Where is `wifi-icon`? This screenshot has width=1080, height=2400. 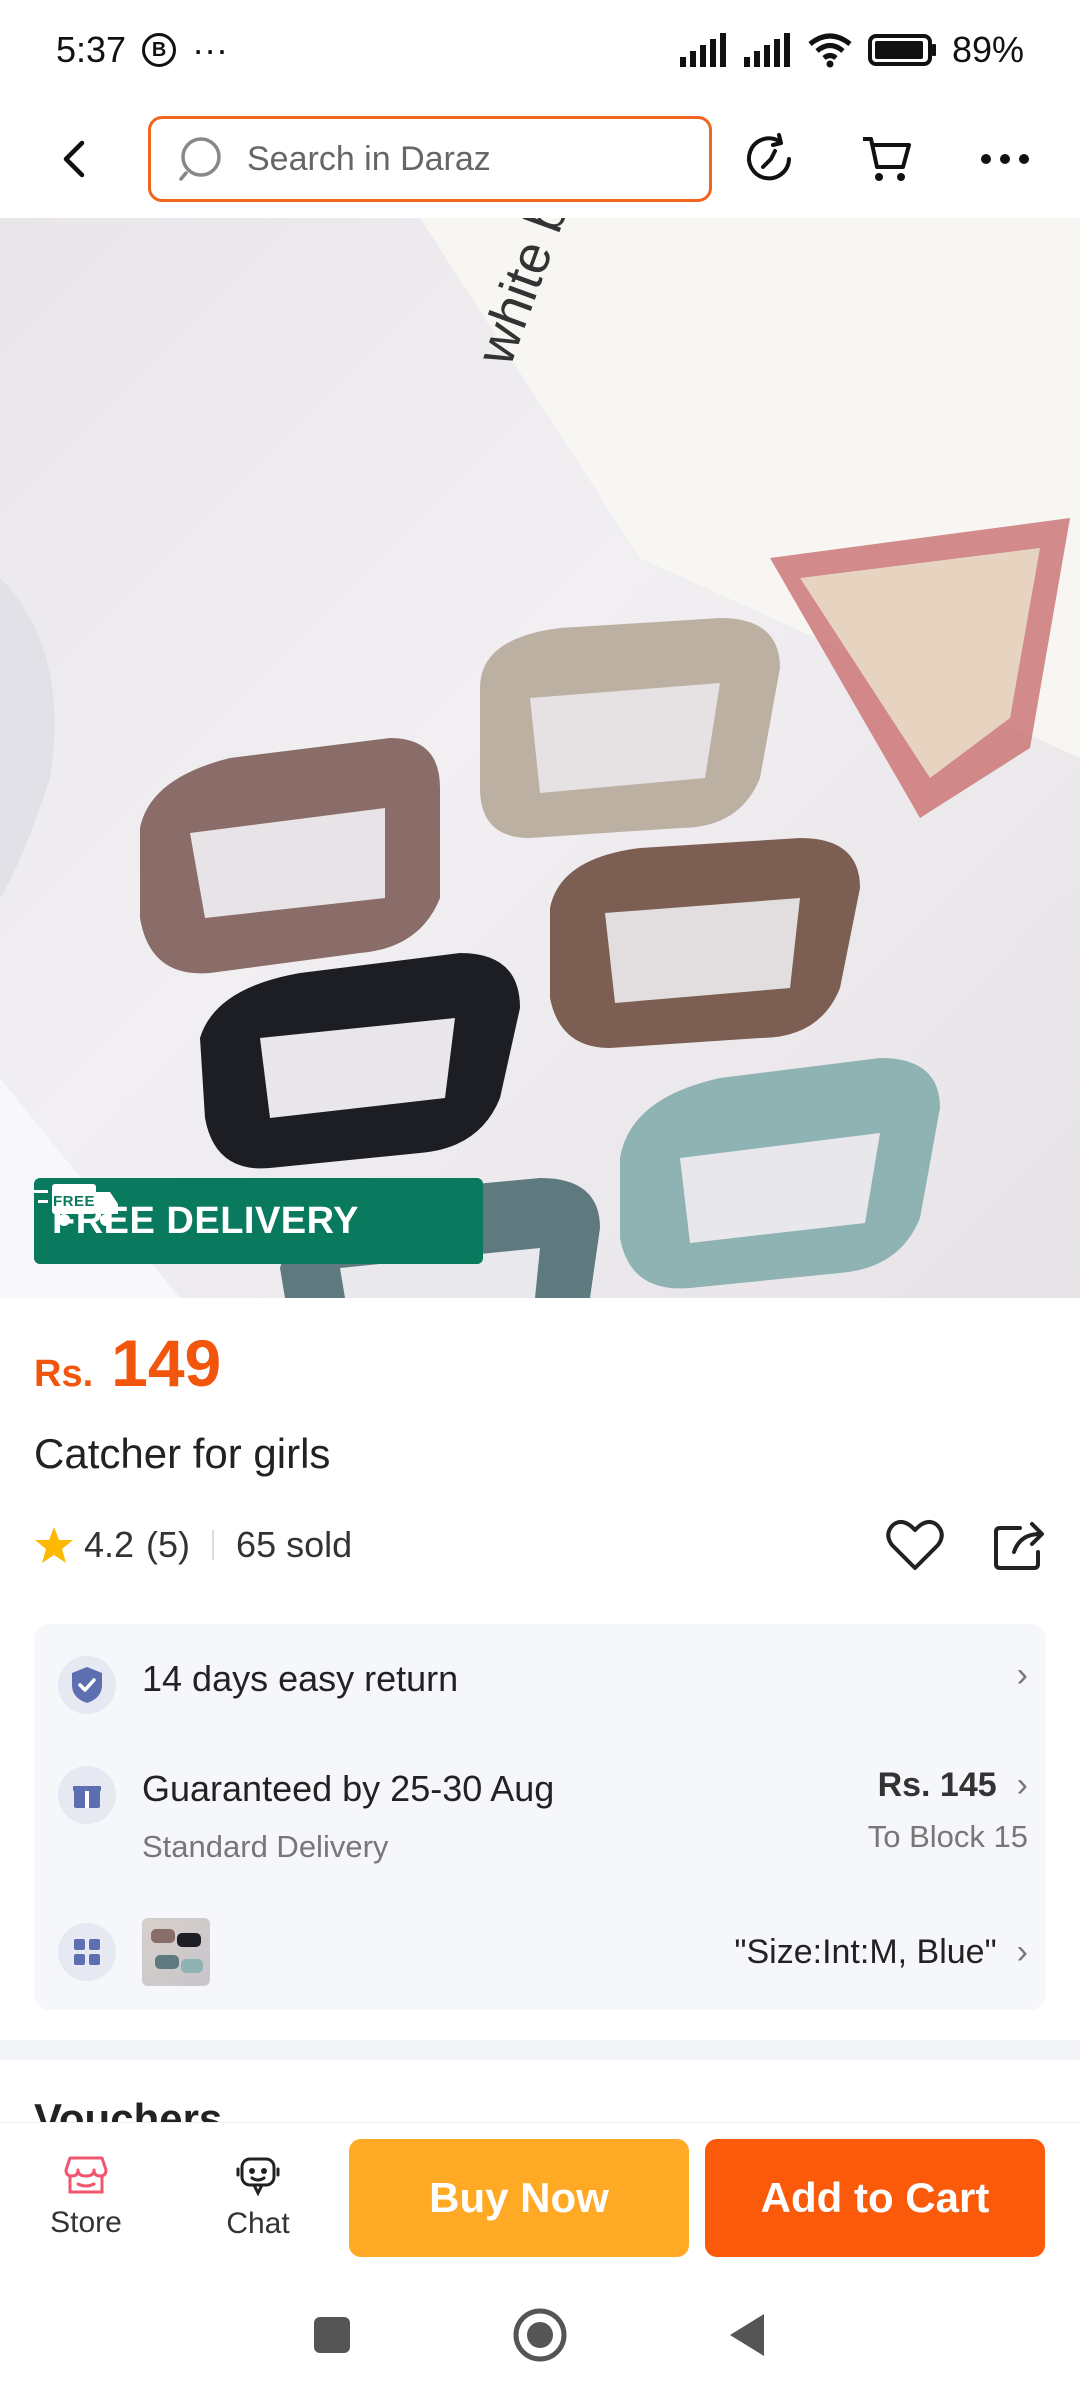 wifi-icon is located at coordinates (830, 50).